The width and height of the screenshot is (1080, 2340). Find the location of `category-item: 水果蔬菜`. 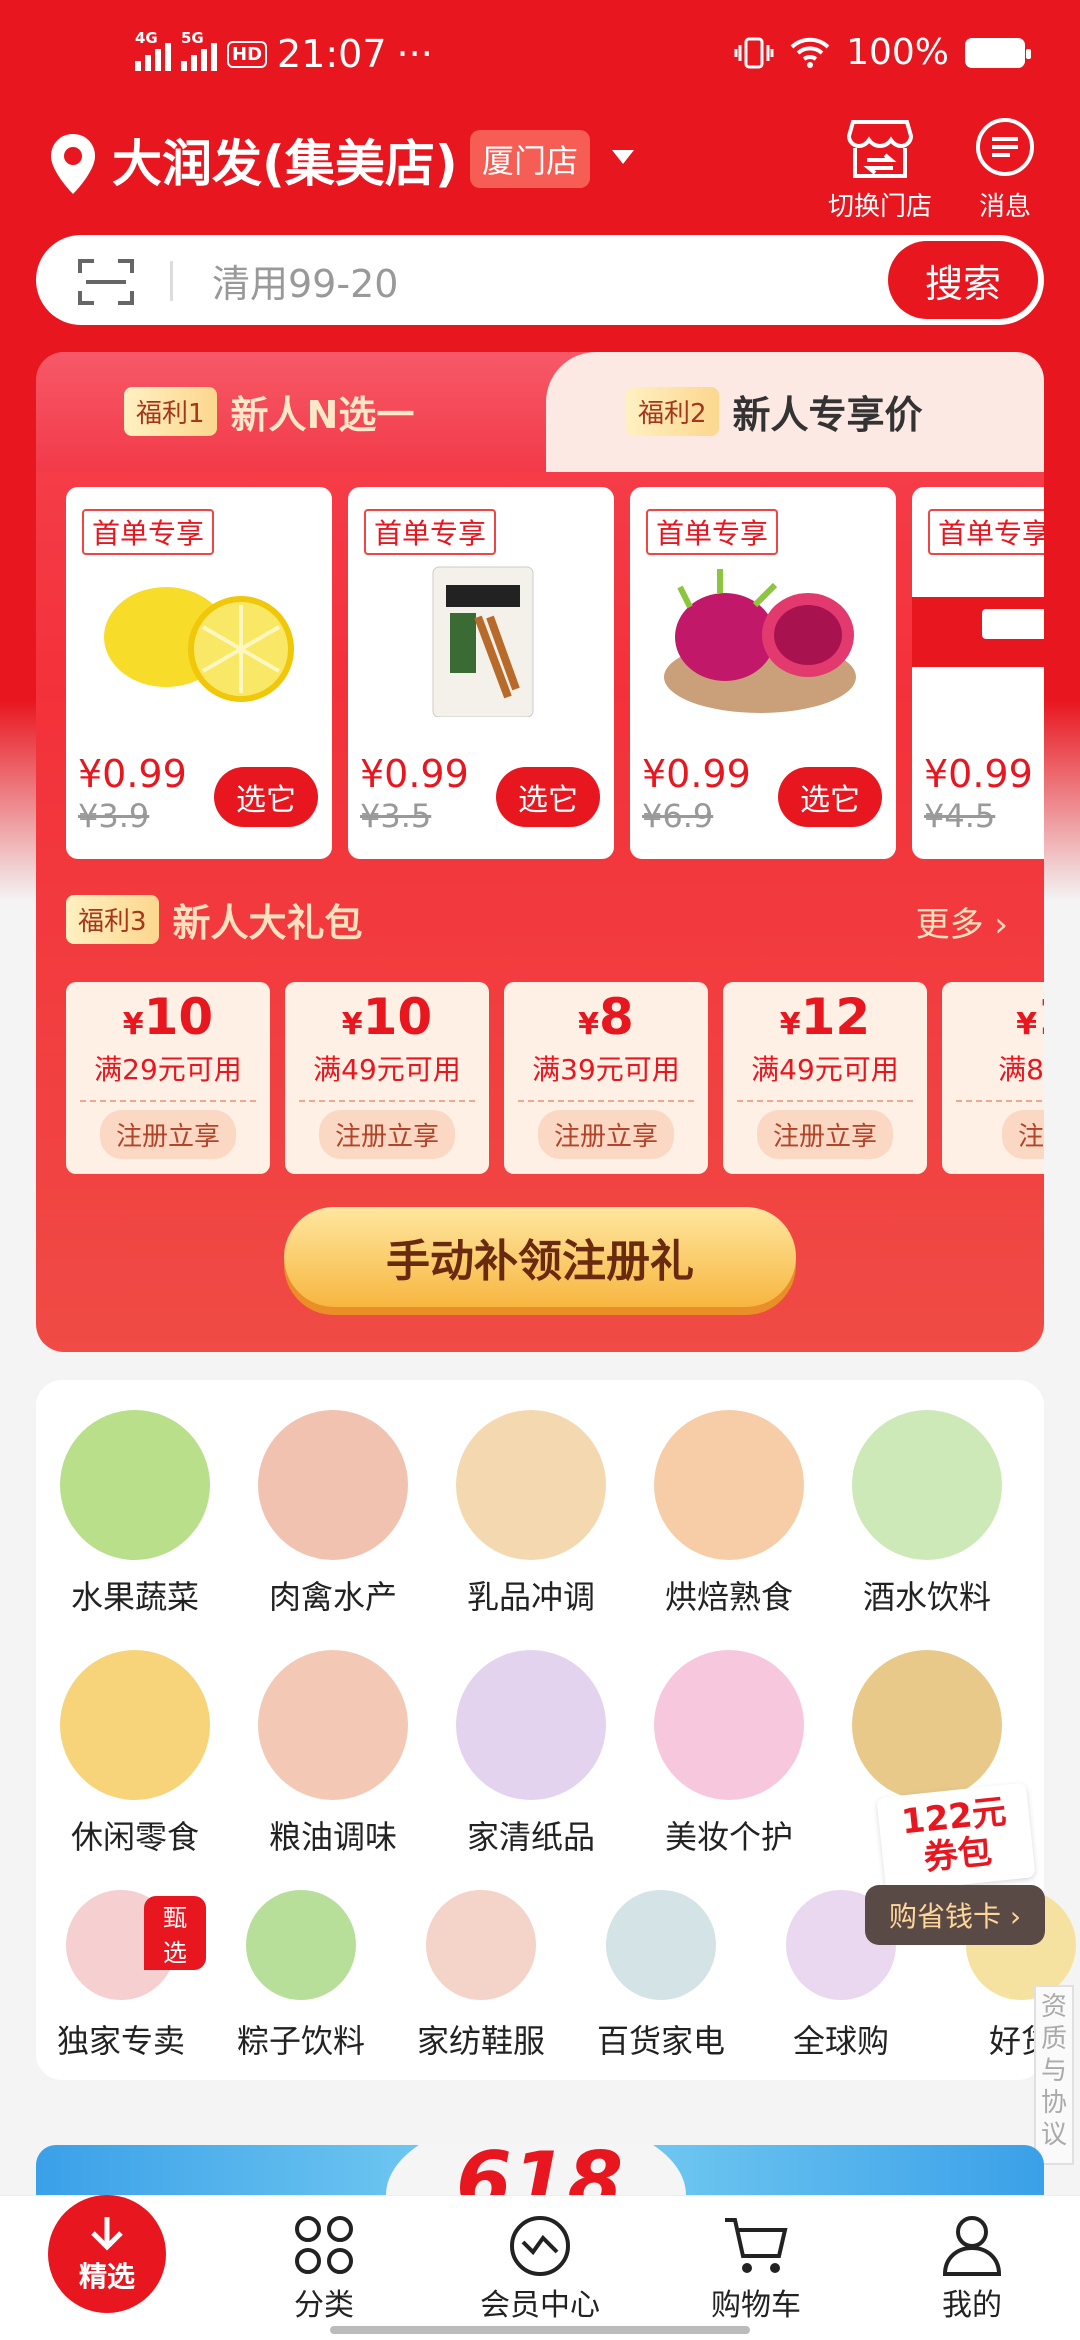

category-item: 水果蔬菜 is located at coordinates (135, 1514).